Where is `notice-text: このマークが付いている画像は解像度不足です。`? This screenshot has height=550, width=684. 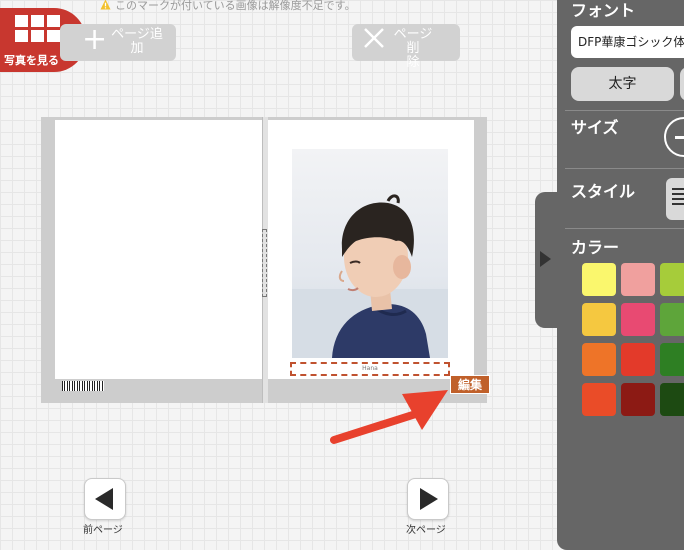 notice-text: このマークが付いている画像は解像度不足です。 is located at coordinates (235, 6).